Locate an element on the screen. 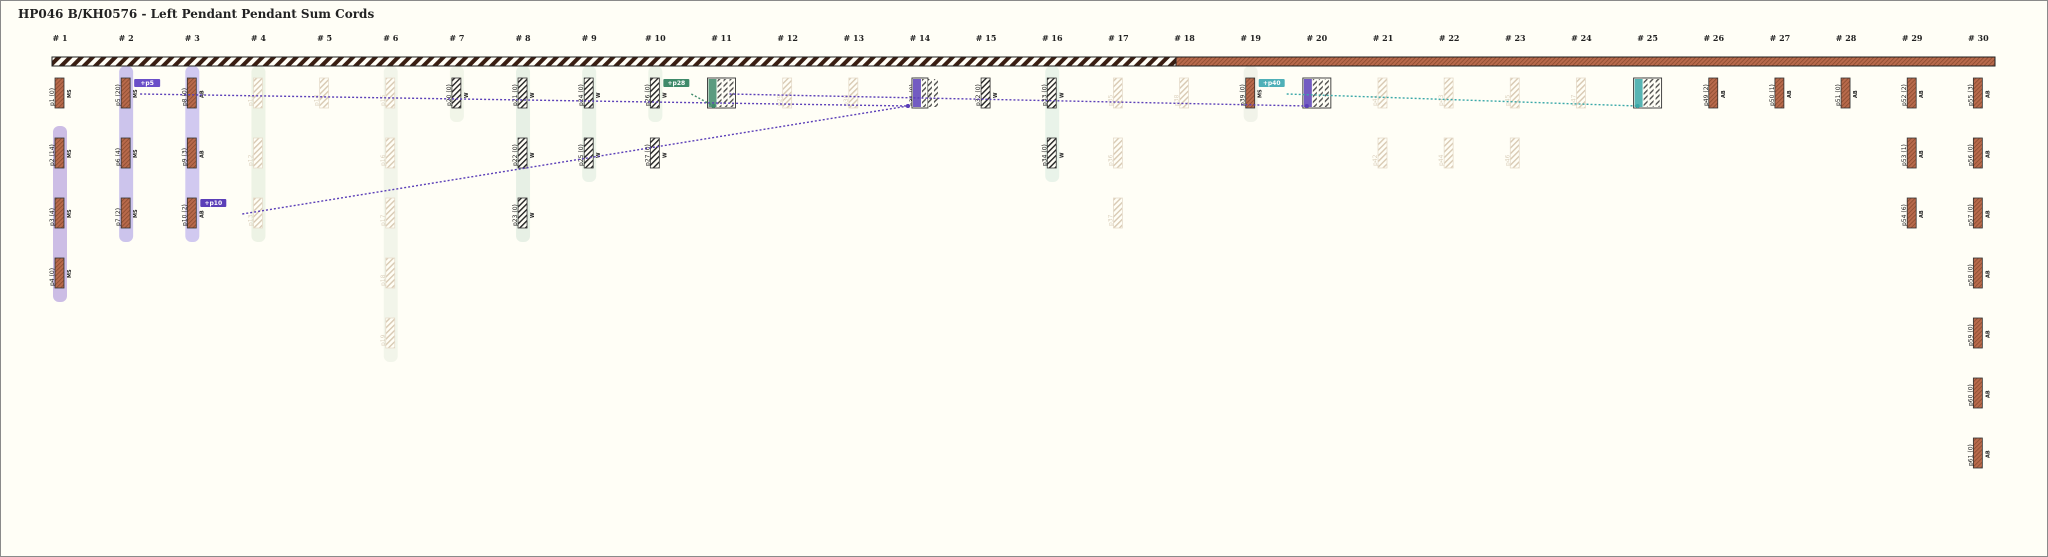  pendant-label: p43 is located at coordinates (1441, 100).